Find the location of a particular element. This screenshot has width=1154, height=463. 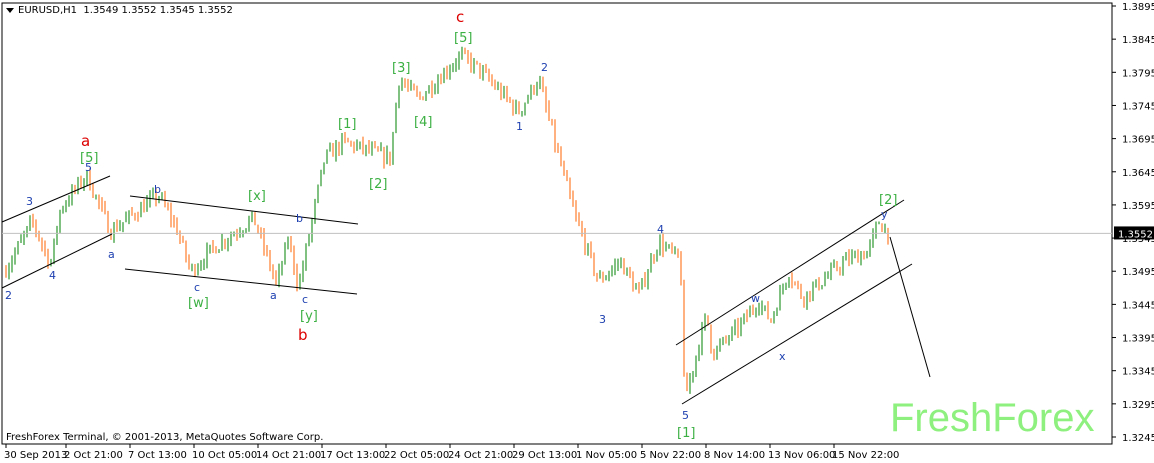

time-tick-label: 29 Oct 13:00 is located at coordinates (544, 455).